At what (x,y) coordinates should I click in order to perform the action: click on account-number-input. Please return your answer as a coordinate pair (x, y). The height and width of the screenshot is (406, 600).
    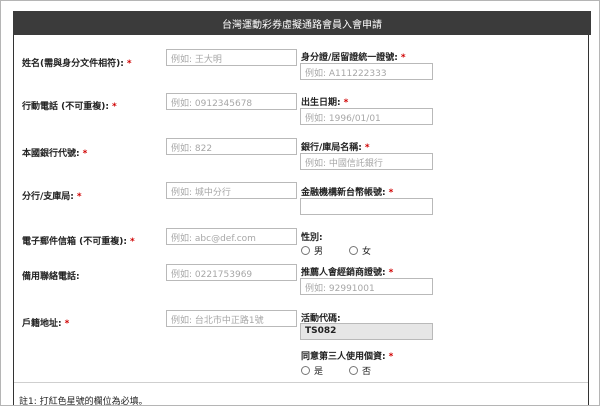
    Looking at the image, I should click on (366, 206).